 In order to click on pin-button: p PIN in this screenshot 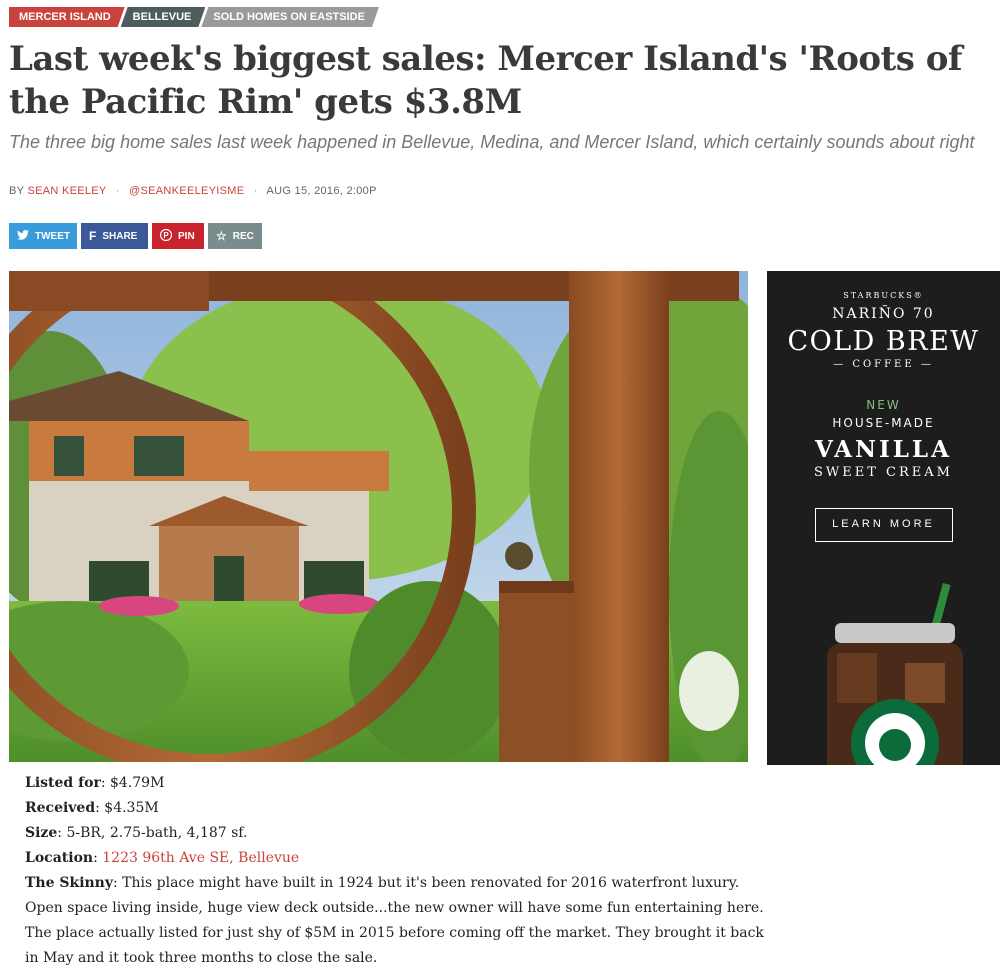, I will do `click(178, 236)`.